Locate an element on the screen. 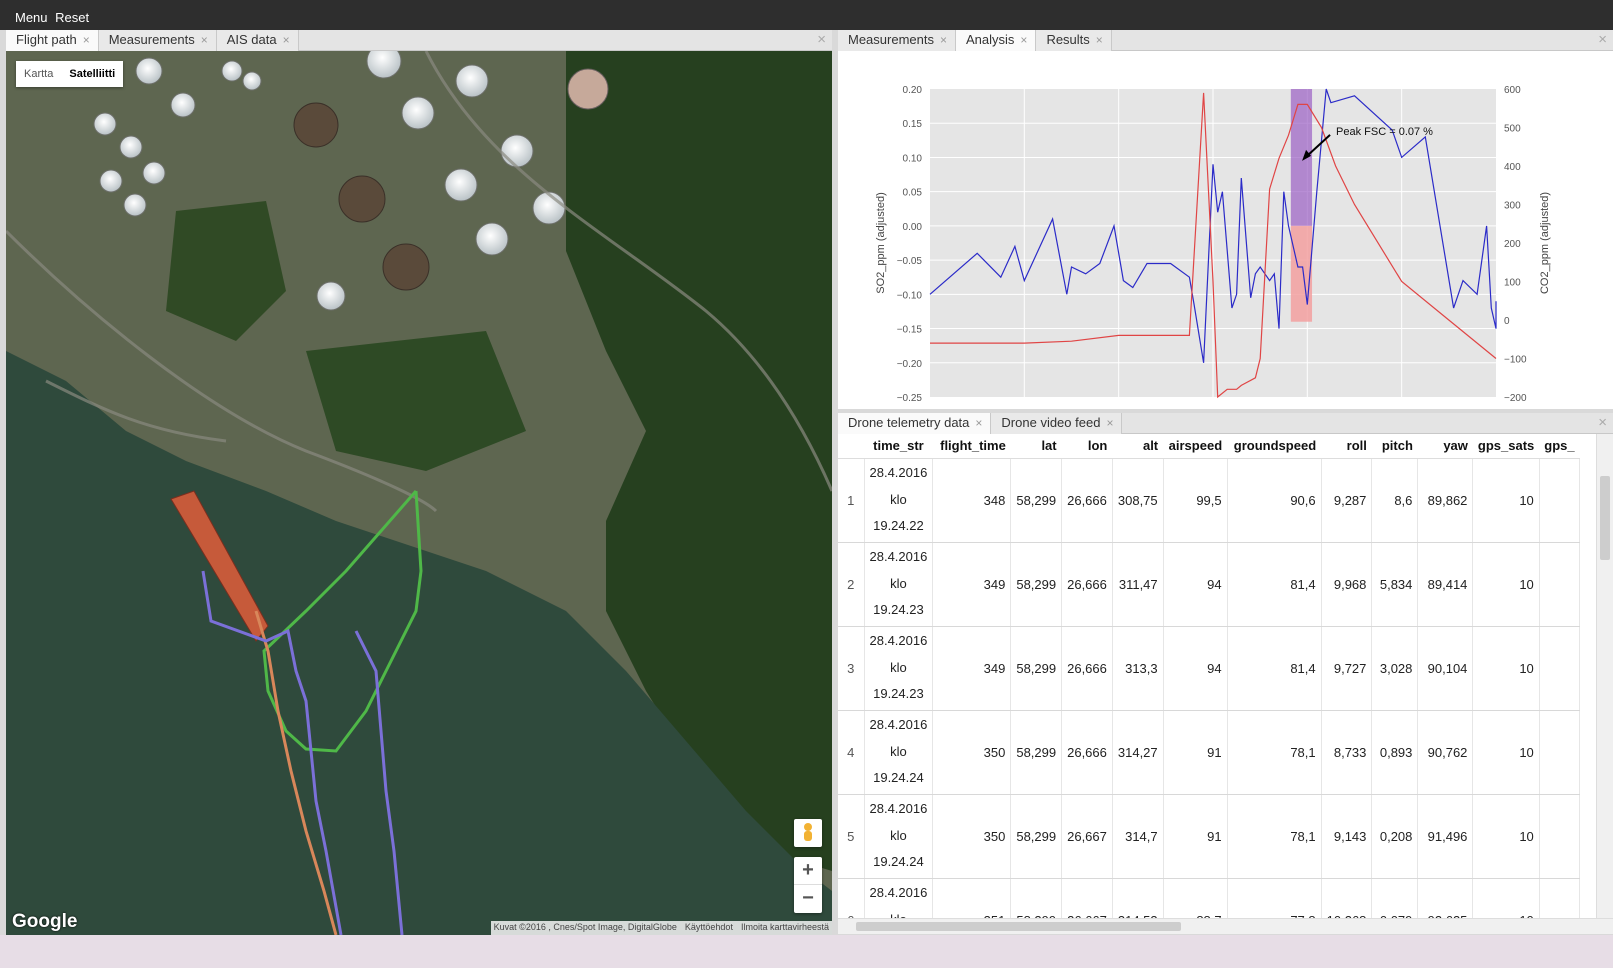  zoom-control: + − is located at coordinates (808, 885).